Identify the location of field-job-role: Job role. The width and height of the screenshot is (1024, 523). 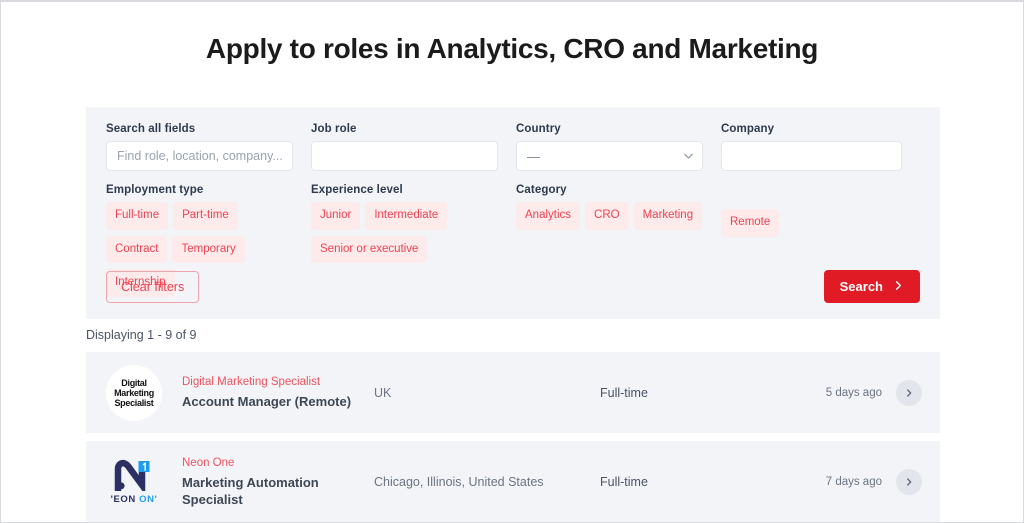
(413, 147).